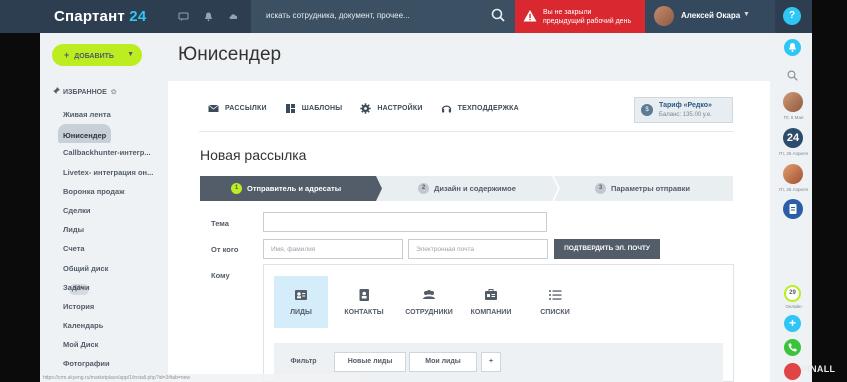 Image resolution: width=847 pixels, height=382 pixels. I want to click on confirm-email-button: ПОДТВЕРДИТЬ ЭЛ. ПОЧТУ, so click(607, 249).